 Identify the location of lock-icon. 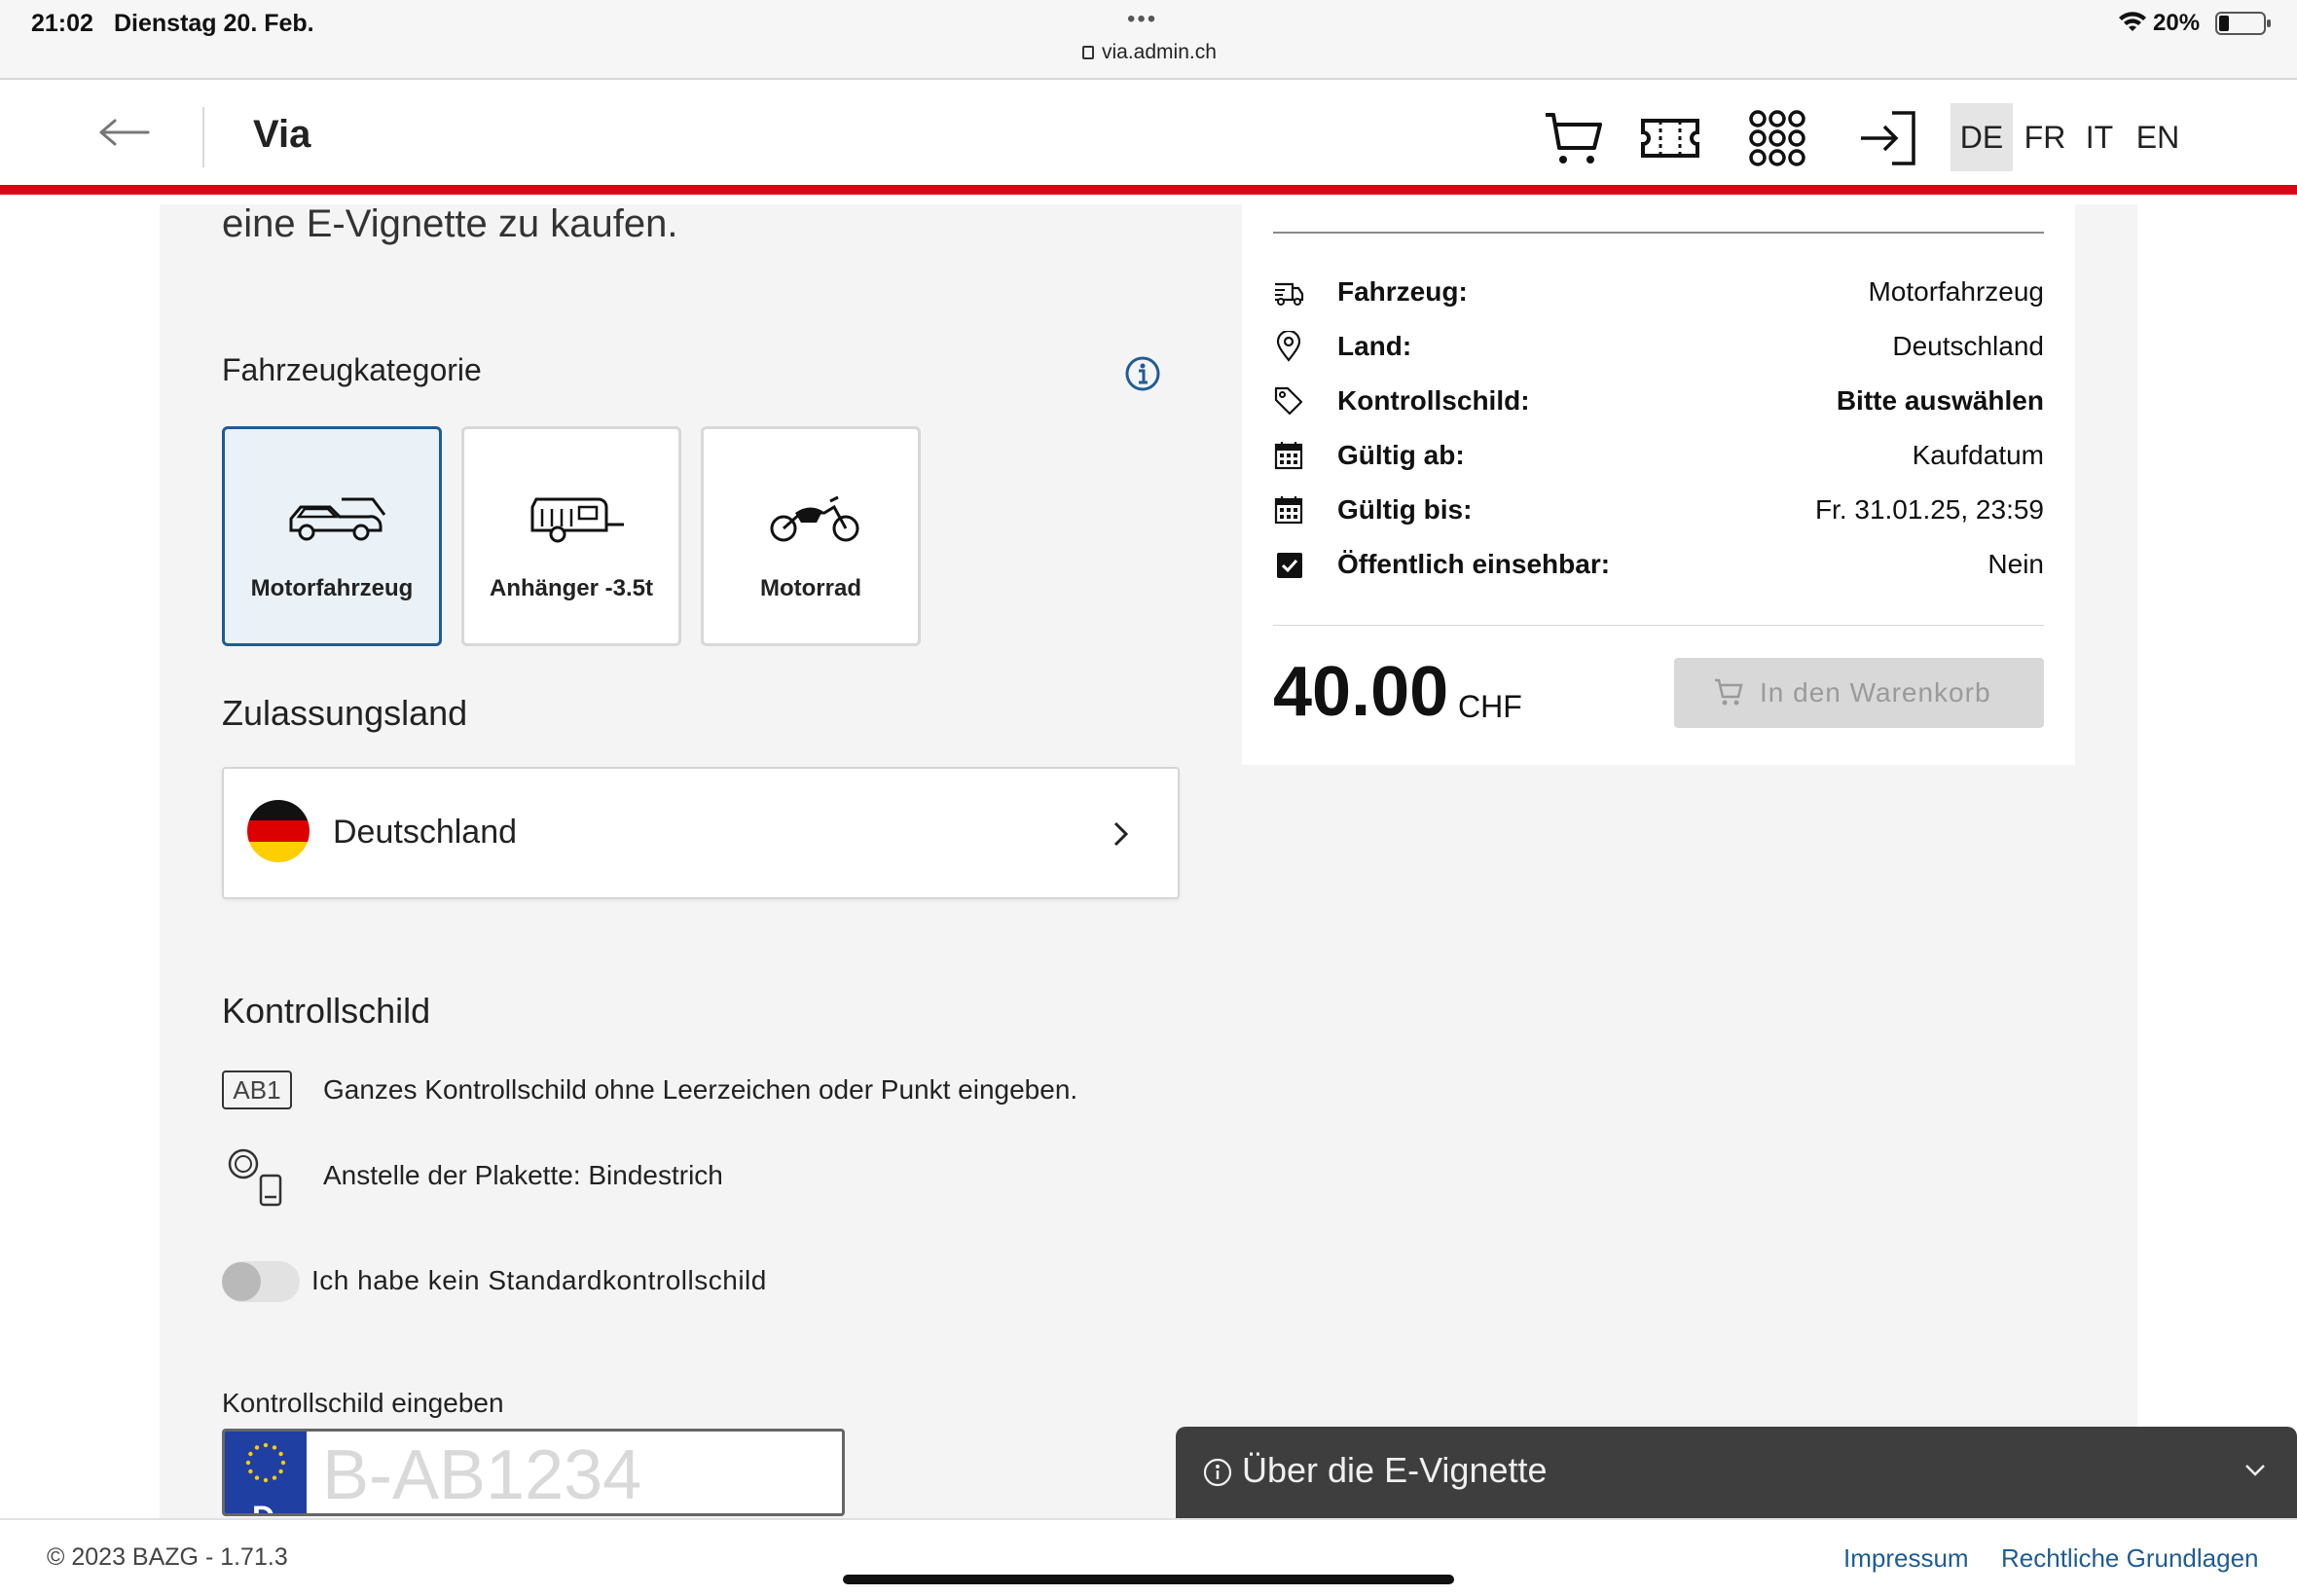
(1088, 53).